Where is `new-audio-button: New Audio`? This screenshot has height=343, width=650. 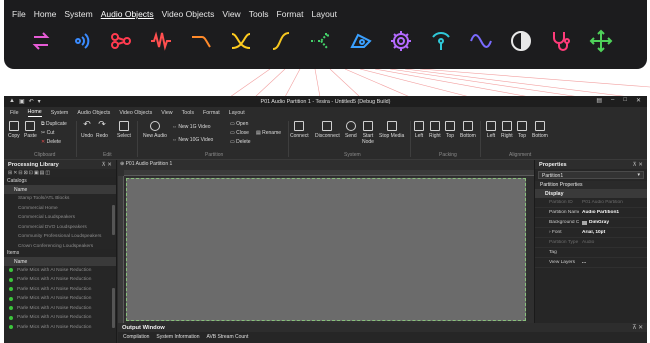 new-audio-button: New Audio is located at coordinates (155, 130).